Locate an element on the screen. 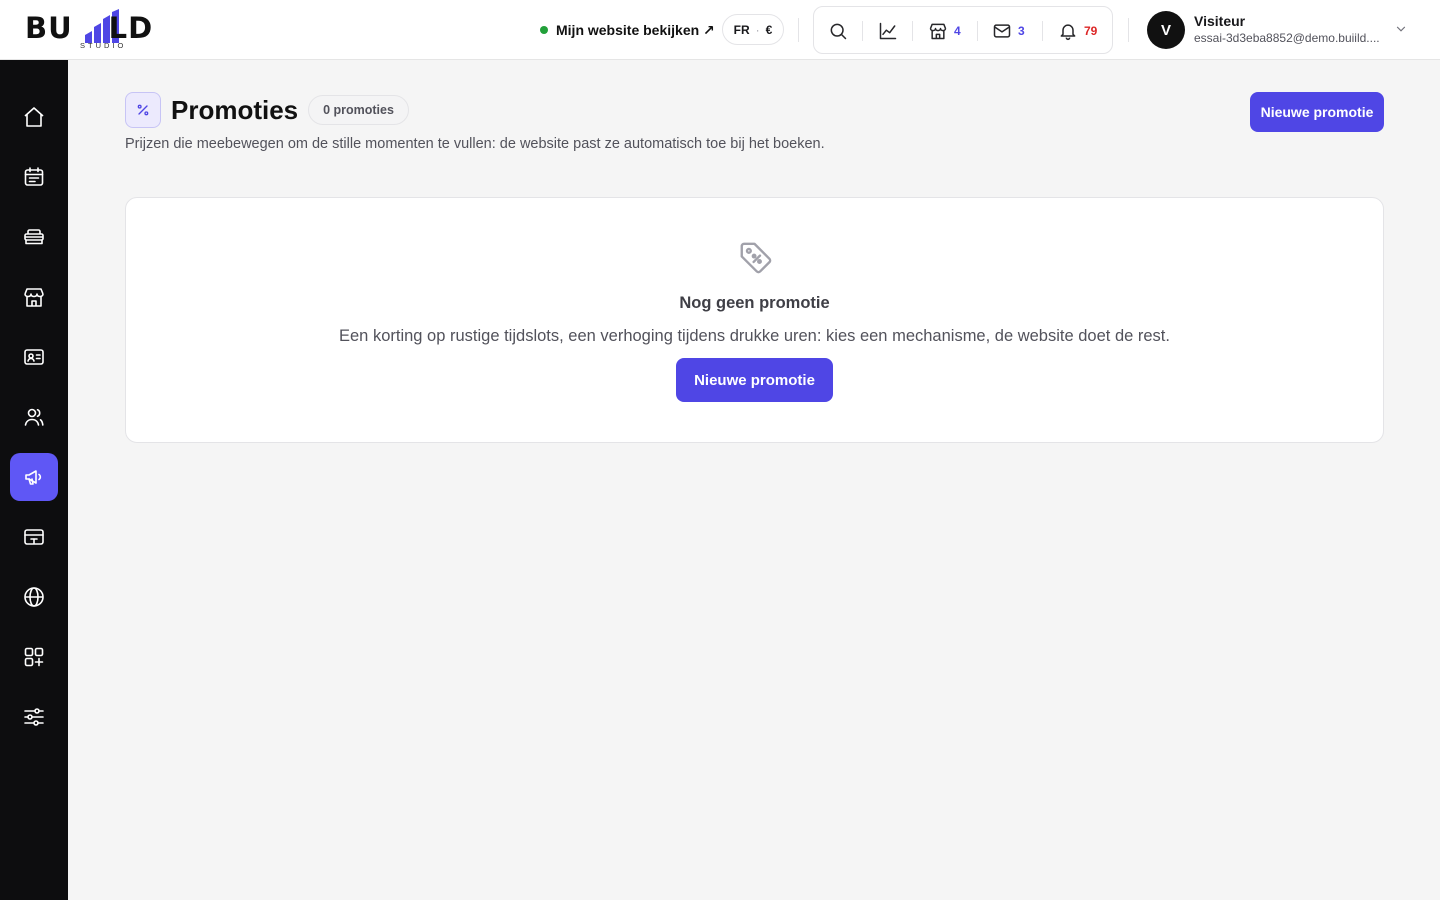 This screenshot has height=900, width=1440. apps-icon is located at coordinates (34, 657).